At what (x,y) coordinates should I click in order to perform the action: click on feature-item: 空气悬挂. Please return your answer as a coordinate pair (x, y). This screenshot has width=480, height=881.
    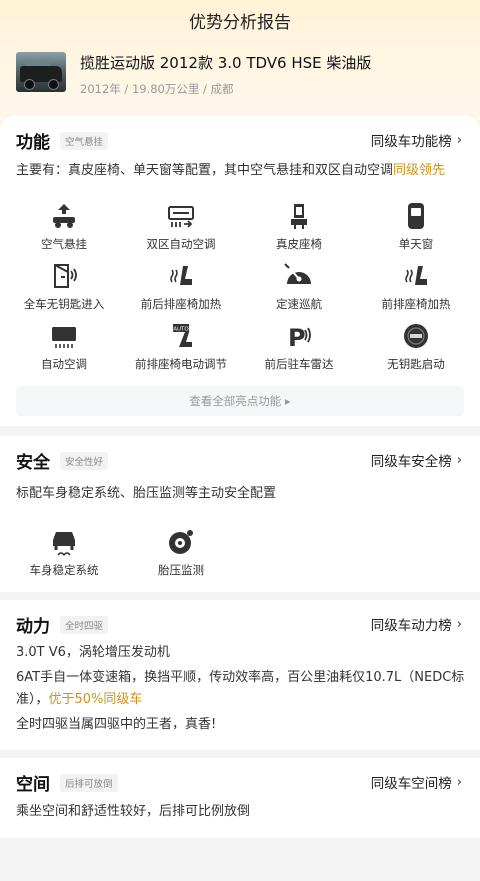
    Looking at the image, I should click on (64, 227).